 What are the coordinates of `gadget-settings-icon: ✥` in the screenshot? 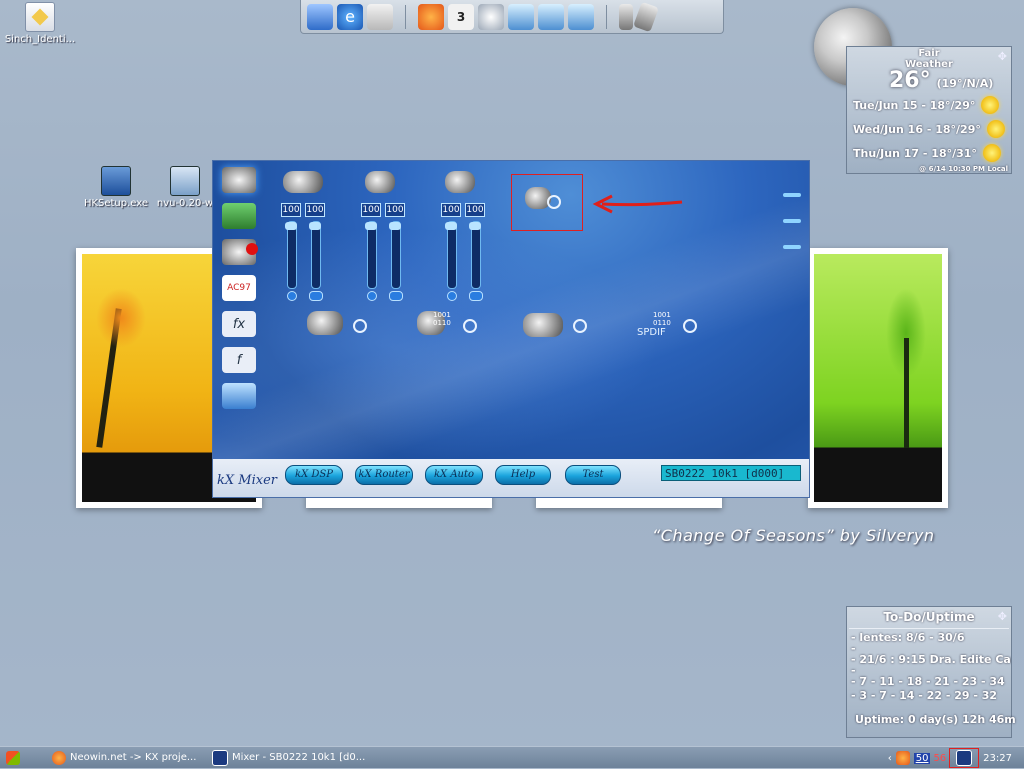 It's located at (1002, 616).